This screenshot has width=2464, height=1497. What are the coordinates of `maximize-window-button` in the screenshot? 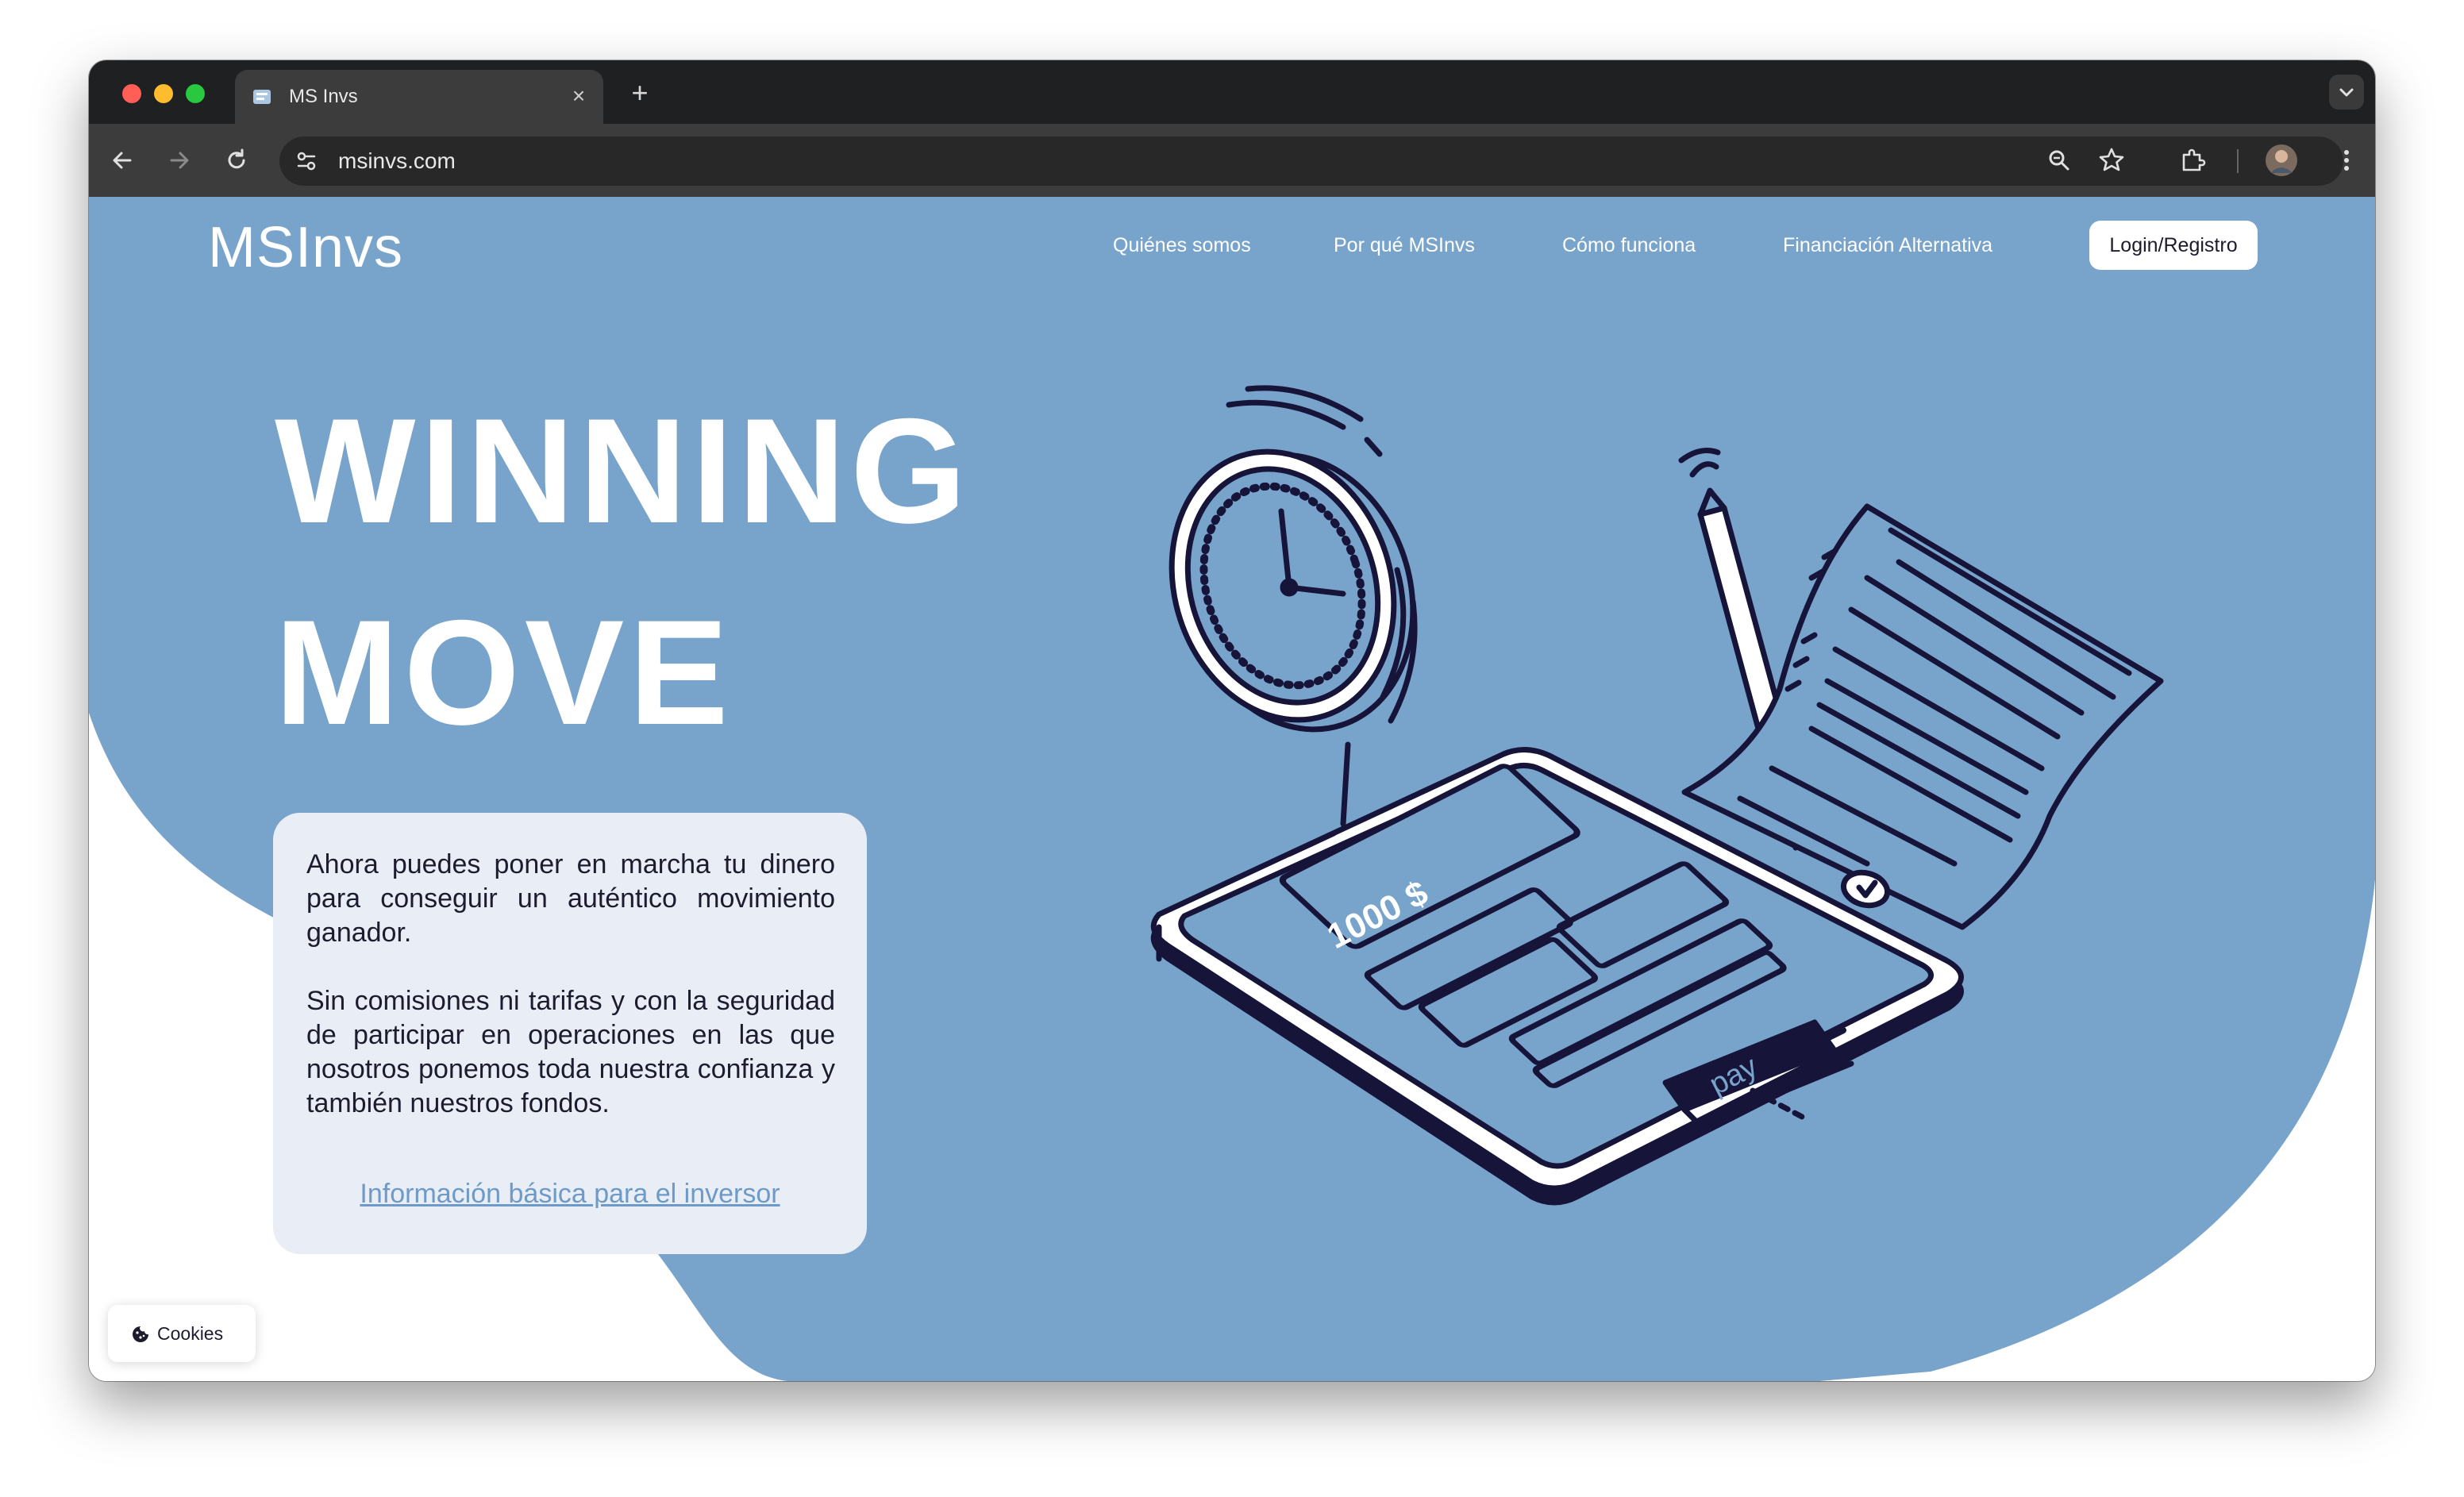 It's located at (195, 93).